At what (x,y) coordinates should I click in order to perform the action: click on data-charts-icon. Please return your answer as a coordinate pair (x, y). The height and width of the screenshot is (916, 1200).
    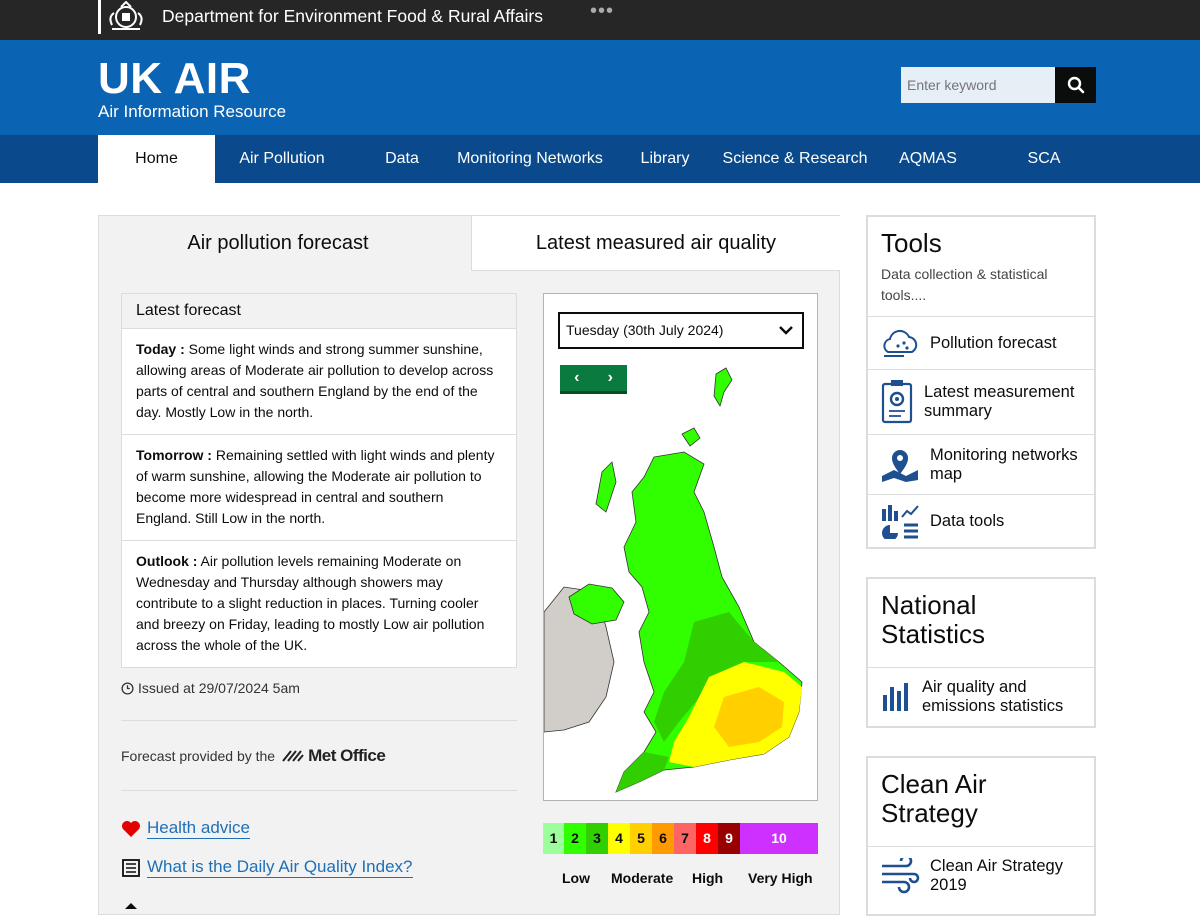
    Looking at the image, I should click on (900, 521).